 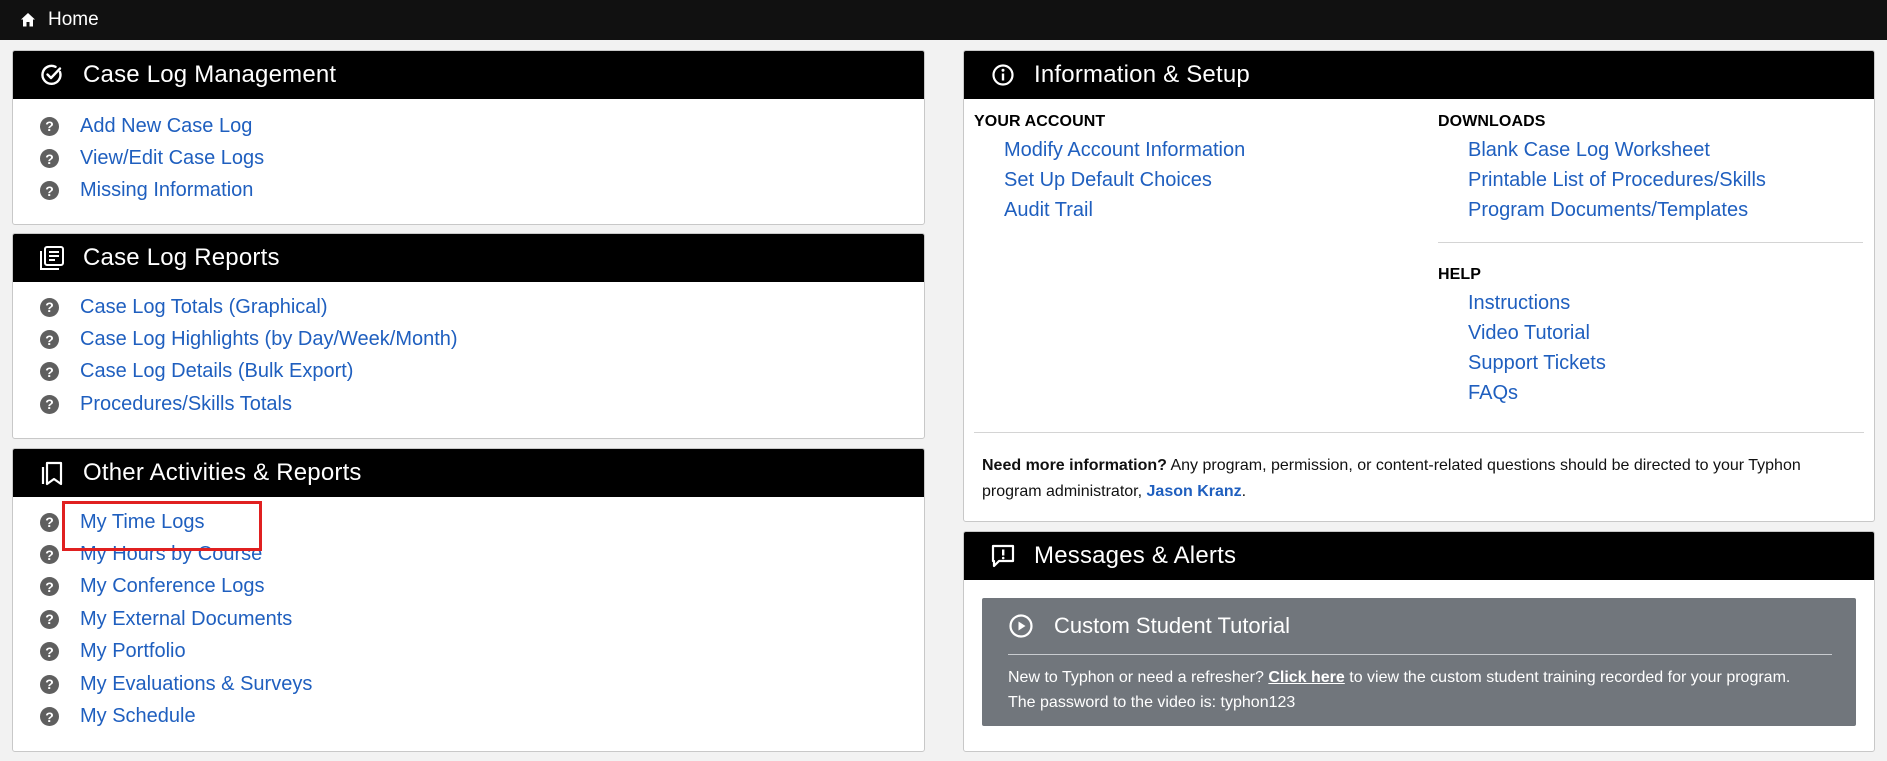 What do you see at coordinates (1040, 121) in the screenshot?
I see `your-account-label: YOUR ACCOUNT` at bounding box center [1040, 121].